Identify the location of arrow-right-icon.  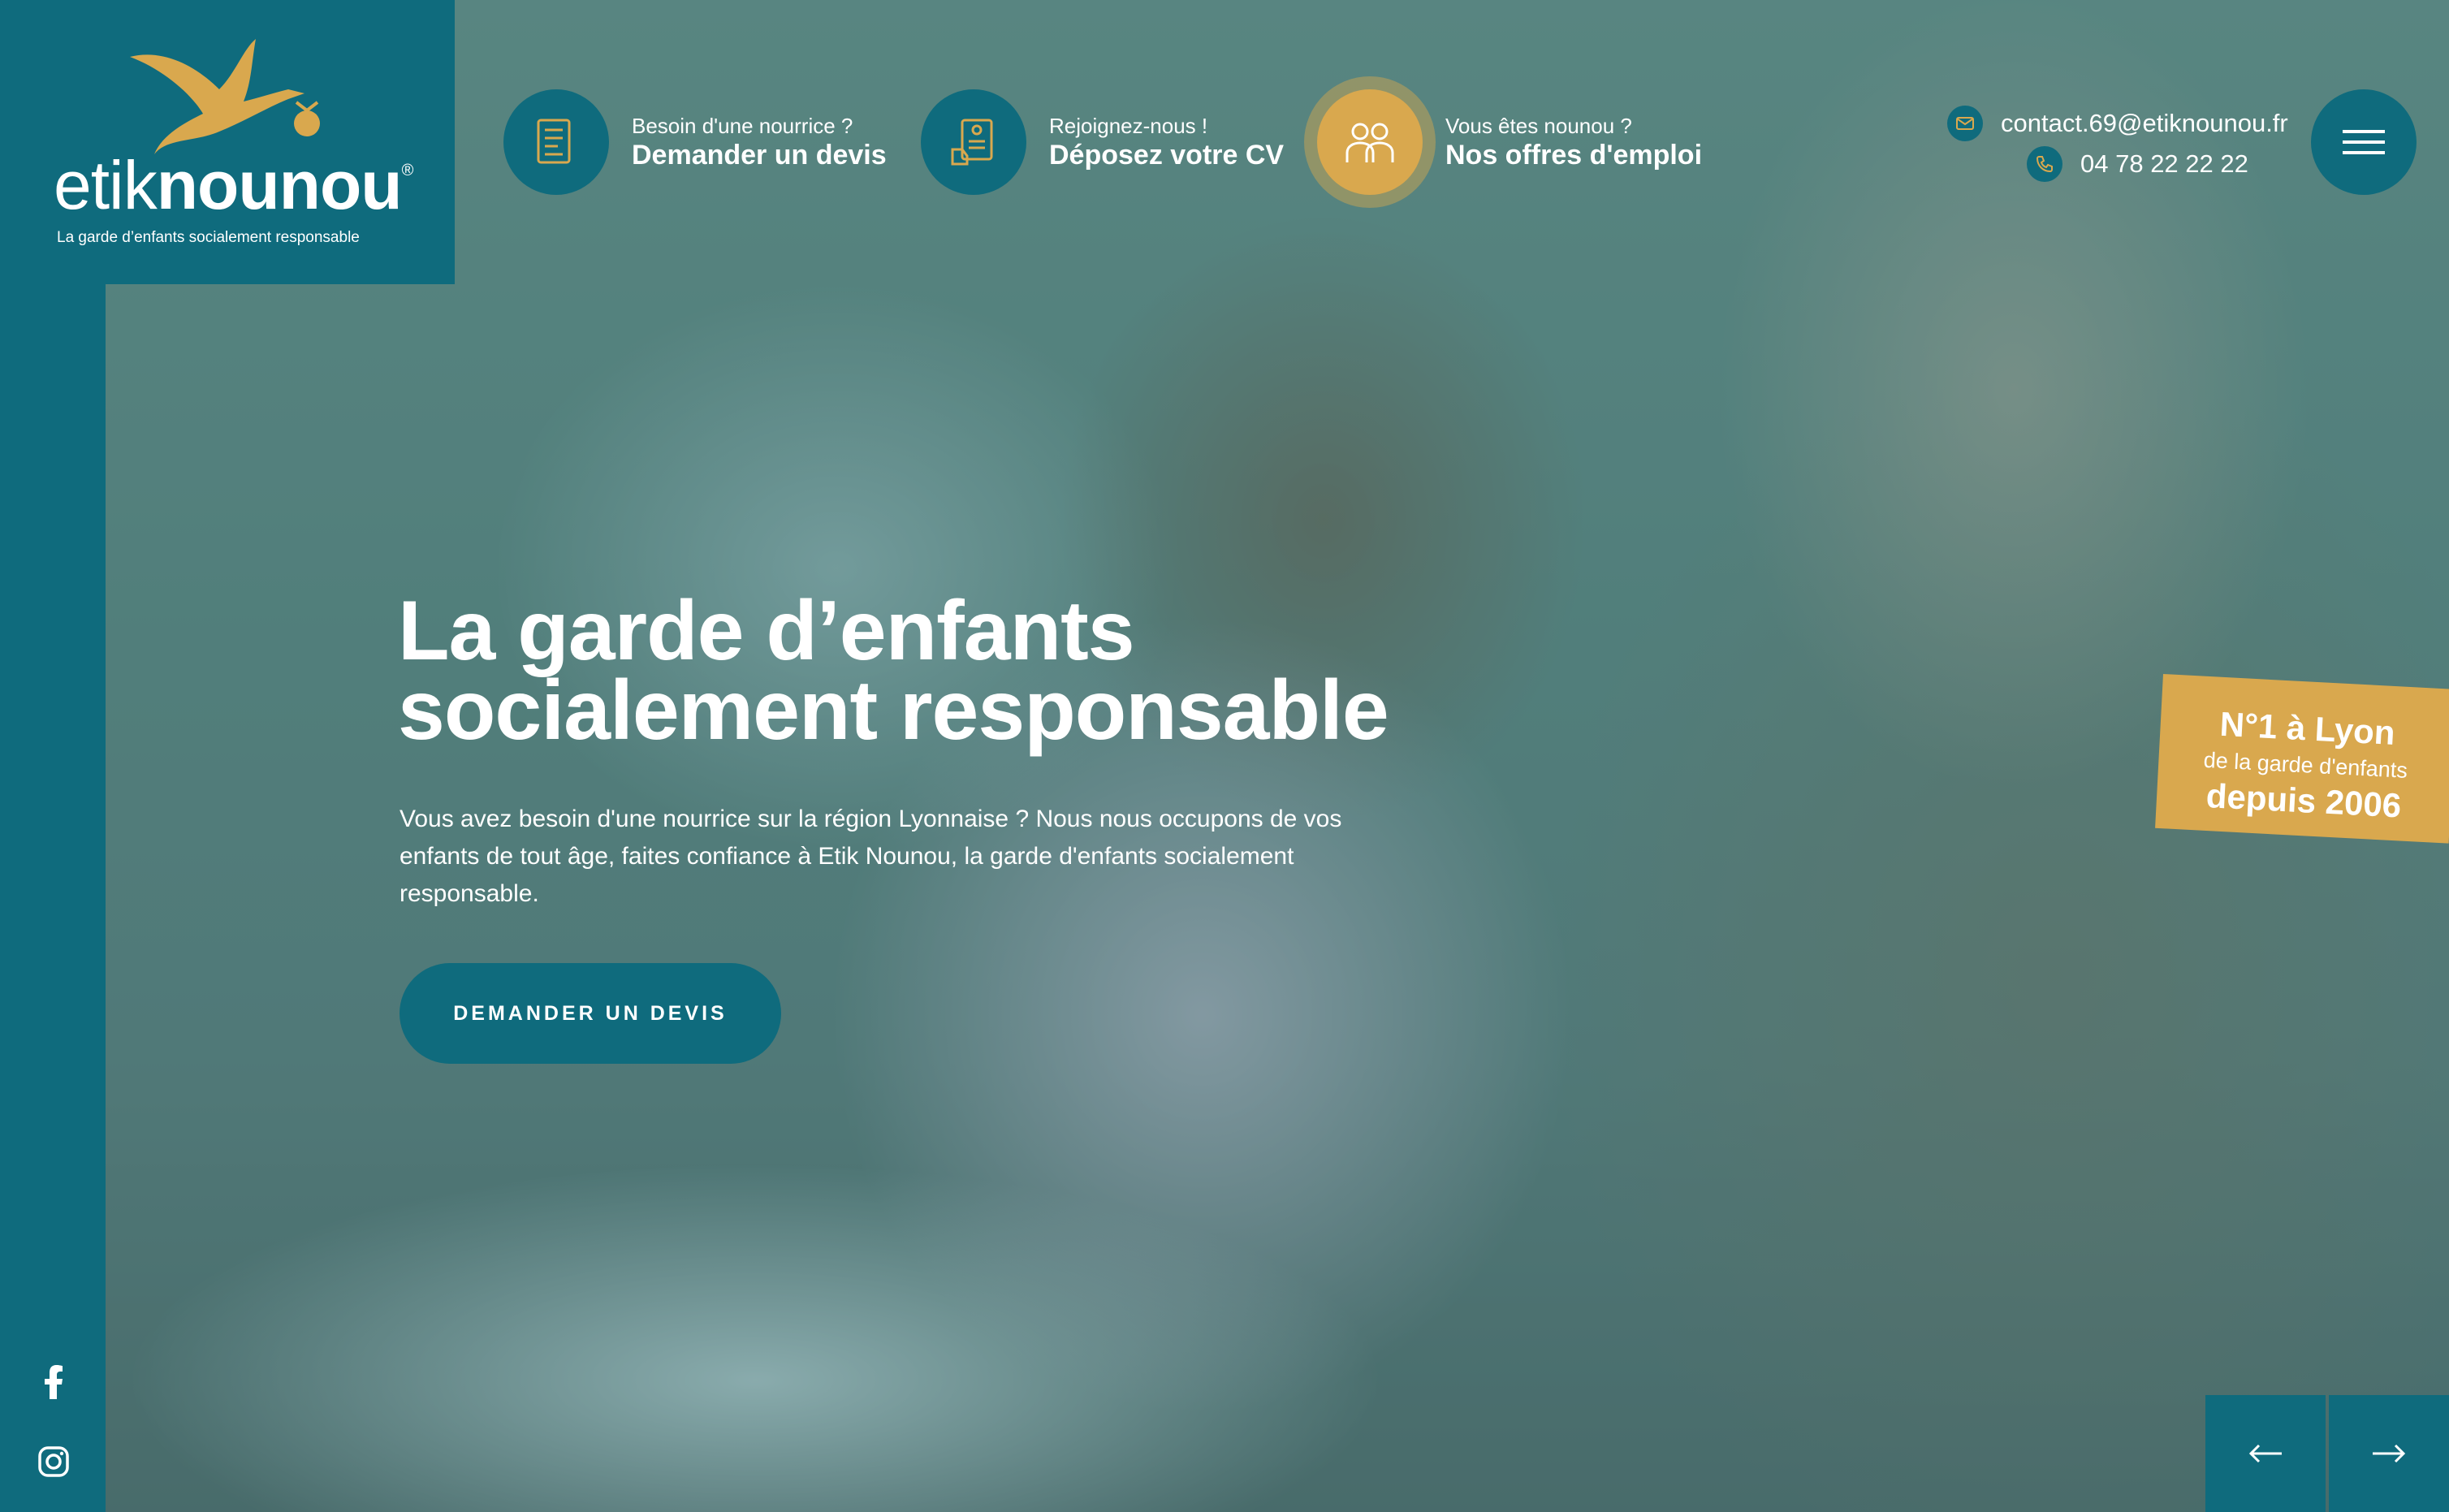
(2389, 1453).